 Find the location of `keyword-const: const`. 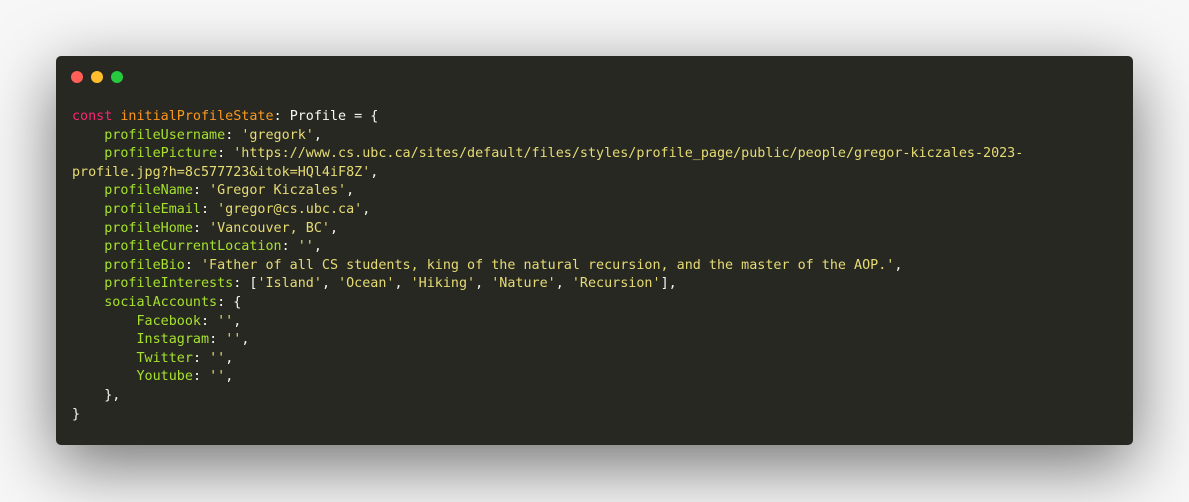

keyword-const: const is located at coordinates (92, 116).